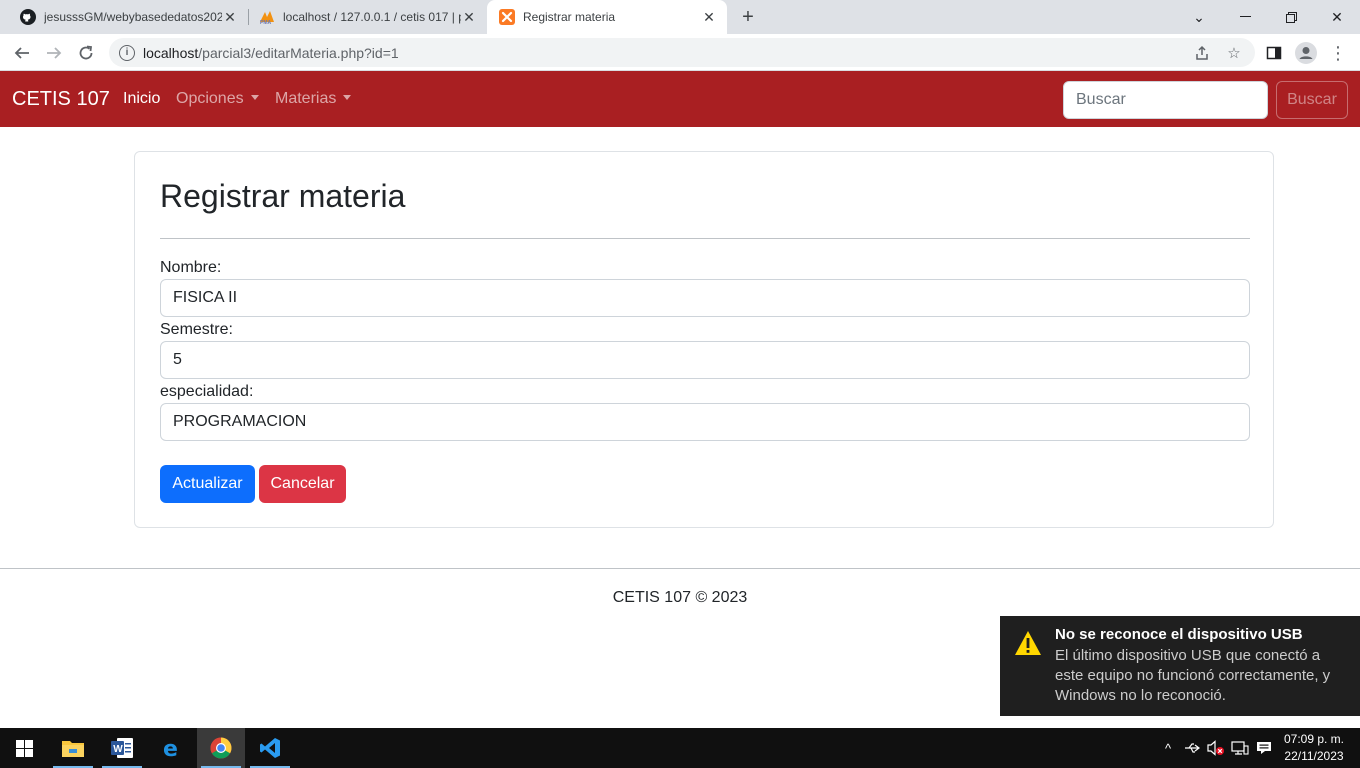  Describe the element at coordinates (1028, 645) in the screenshot. I see `warning-icon` at that location.